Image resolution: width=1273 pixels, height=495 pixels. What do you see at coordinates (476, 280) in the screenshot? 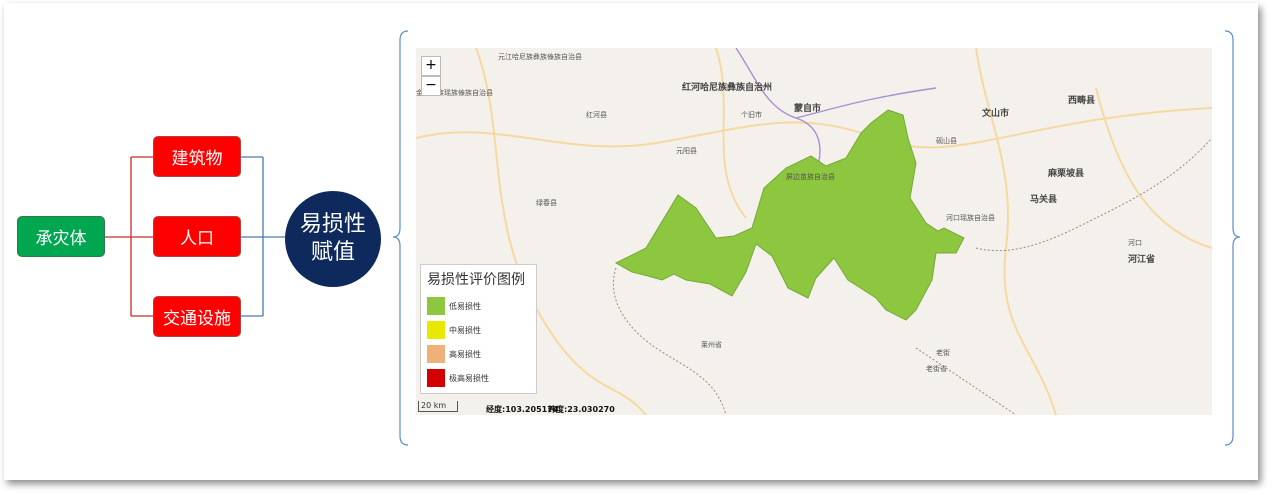
I see `legend-title: 易损性评价图例` at bounding box center [476, 280].